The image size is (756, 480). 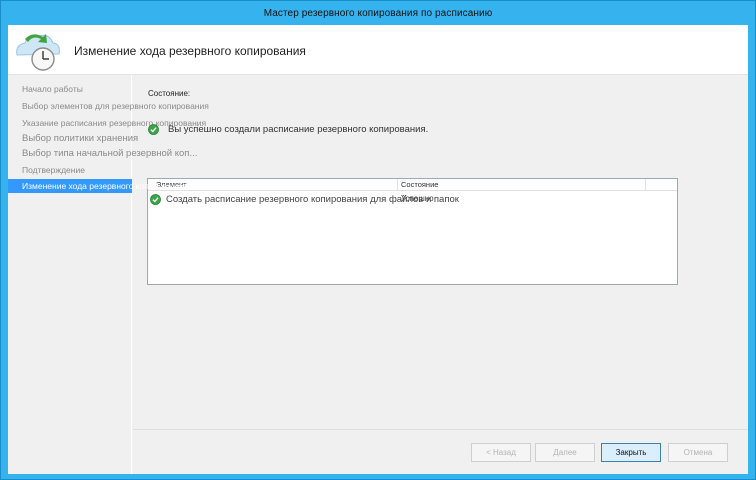 What do you see at coordinates (38, 52) in the screenshot?
I see `backup-schedule-icon` at bounding box center [38, 52].